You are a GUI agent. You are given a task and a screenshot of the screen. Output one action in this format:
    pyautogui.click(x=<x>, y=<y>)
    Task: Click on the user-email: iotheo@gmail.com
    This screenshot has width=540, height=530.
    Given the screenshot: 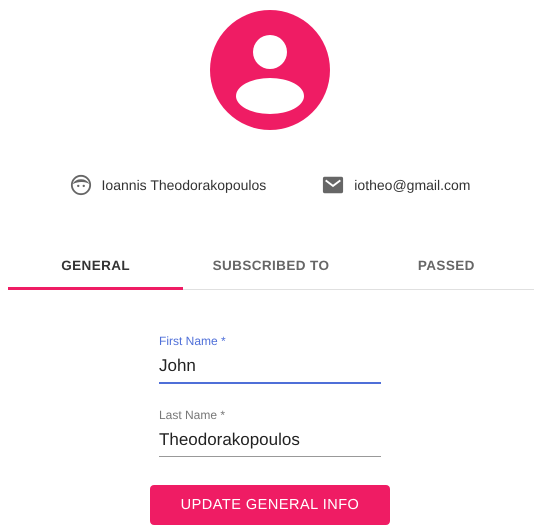 What is the action you would take?
    pyautogui.click(x=412, y=185)
    